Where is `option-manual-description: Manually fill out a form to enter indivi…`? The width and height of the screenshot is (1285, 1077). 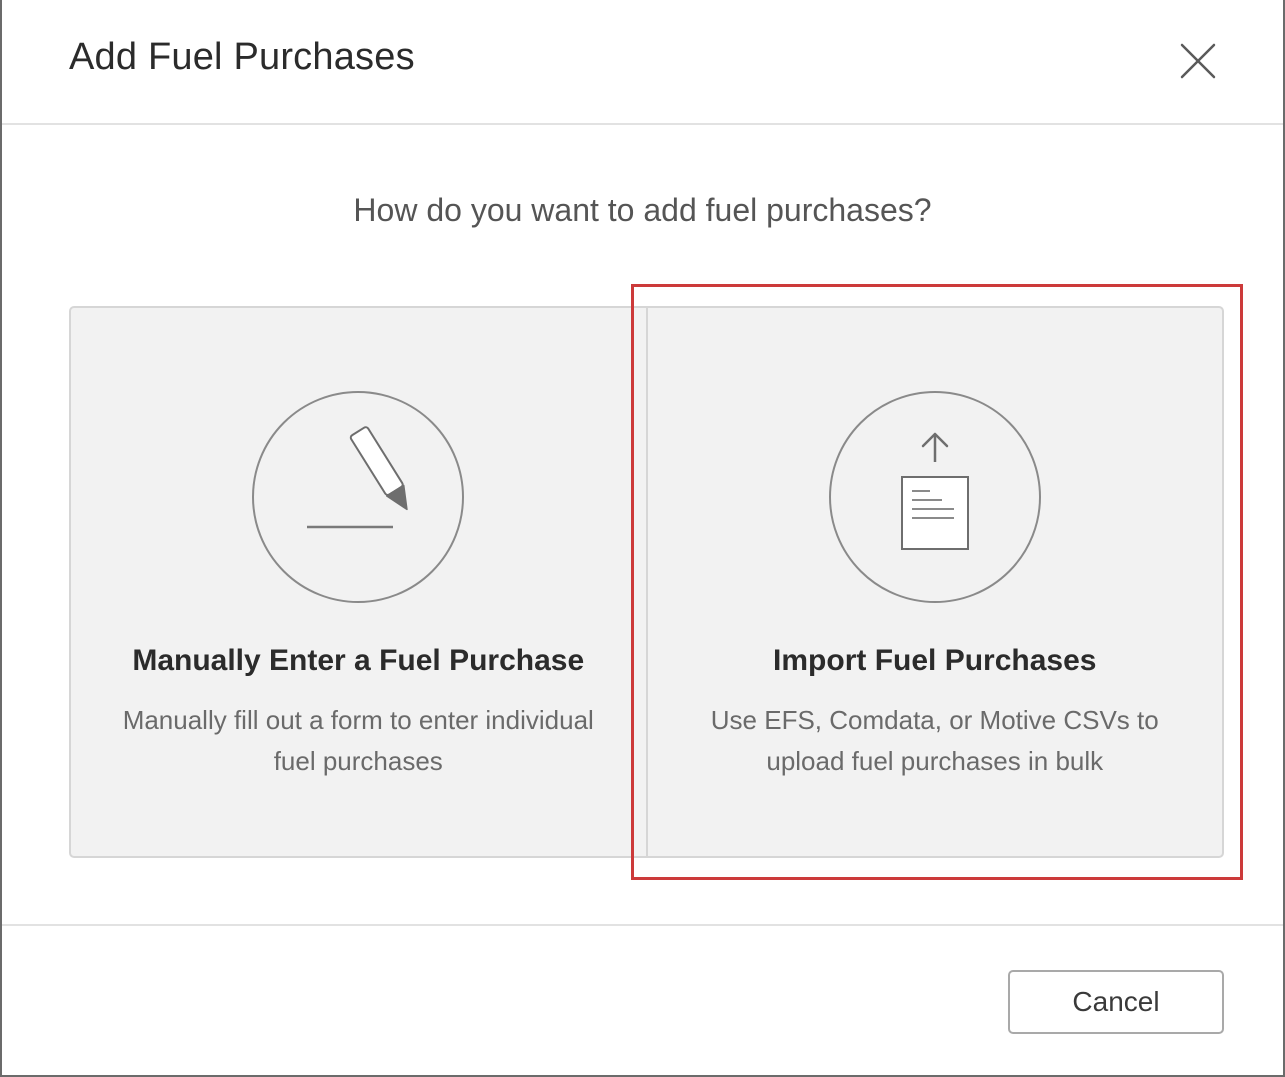 option-manual-description: Manually fill out a form to enter indivi… is located at coordinates (358, 740).